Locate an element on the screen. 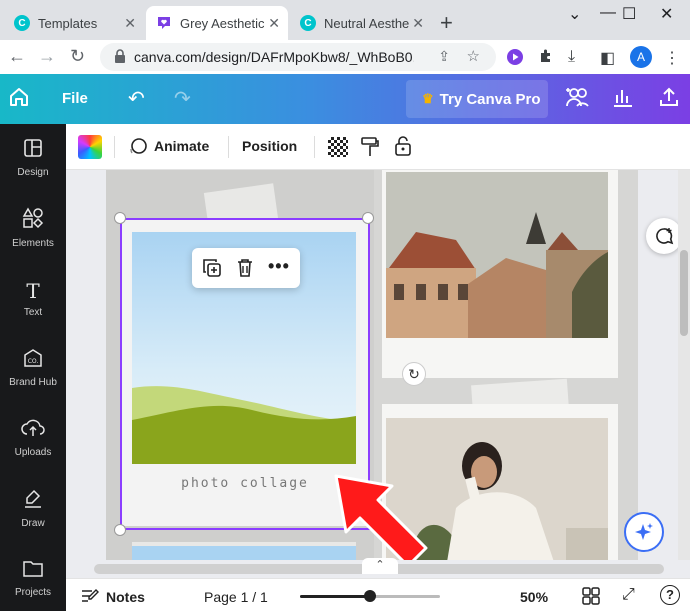  sidebar-item-draw: Draw is located at coordinates (33, 508).